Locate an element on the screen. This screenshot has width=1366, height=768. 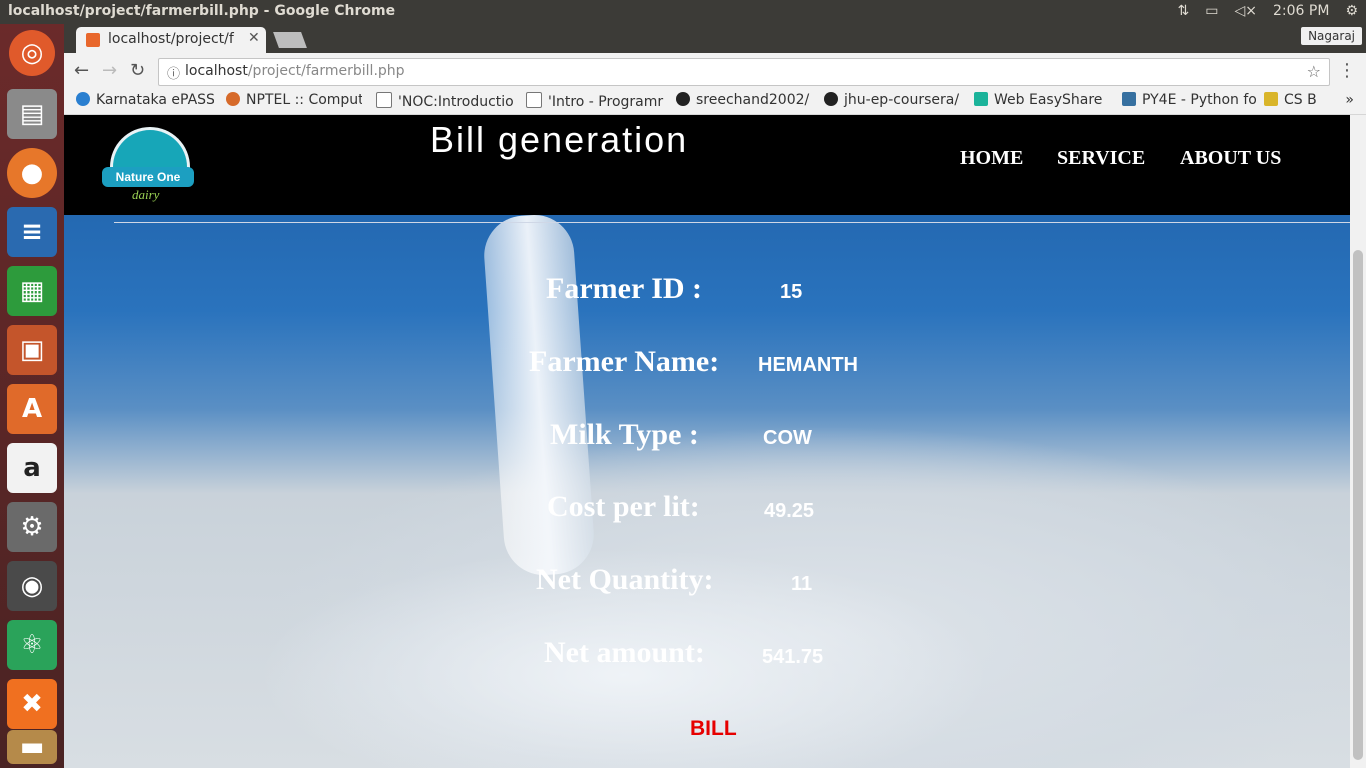
cost-per-lit-value: 49.25 is located at coordinates (789, 511).